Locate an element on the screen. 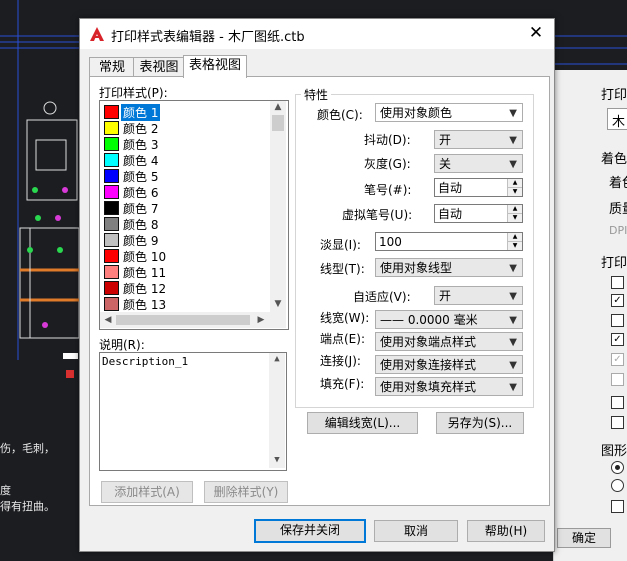  list-item: 颜色 10 is located at coordinates (184, 255).